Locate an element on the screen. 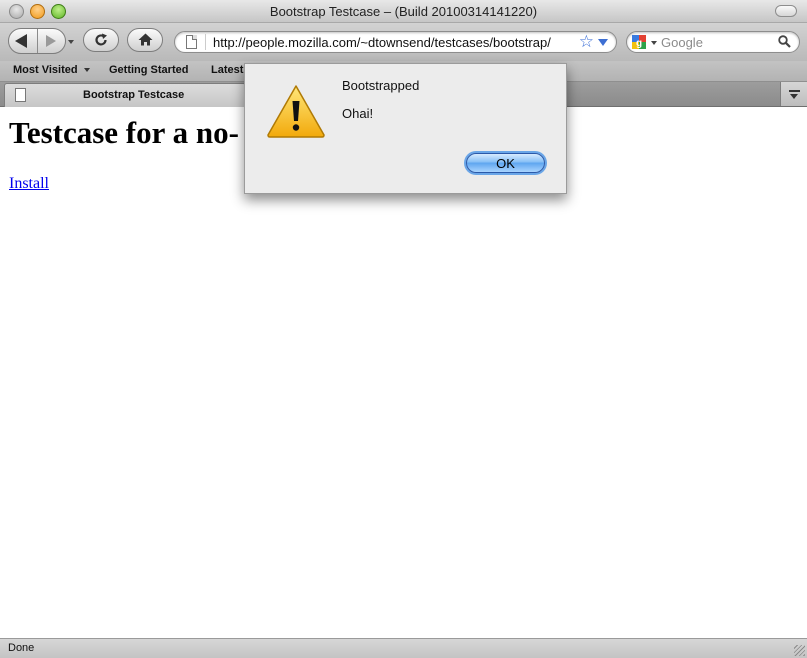 This screenshot has height=658, width=807. svg-text: g is located at coordinates (639, 43).